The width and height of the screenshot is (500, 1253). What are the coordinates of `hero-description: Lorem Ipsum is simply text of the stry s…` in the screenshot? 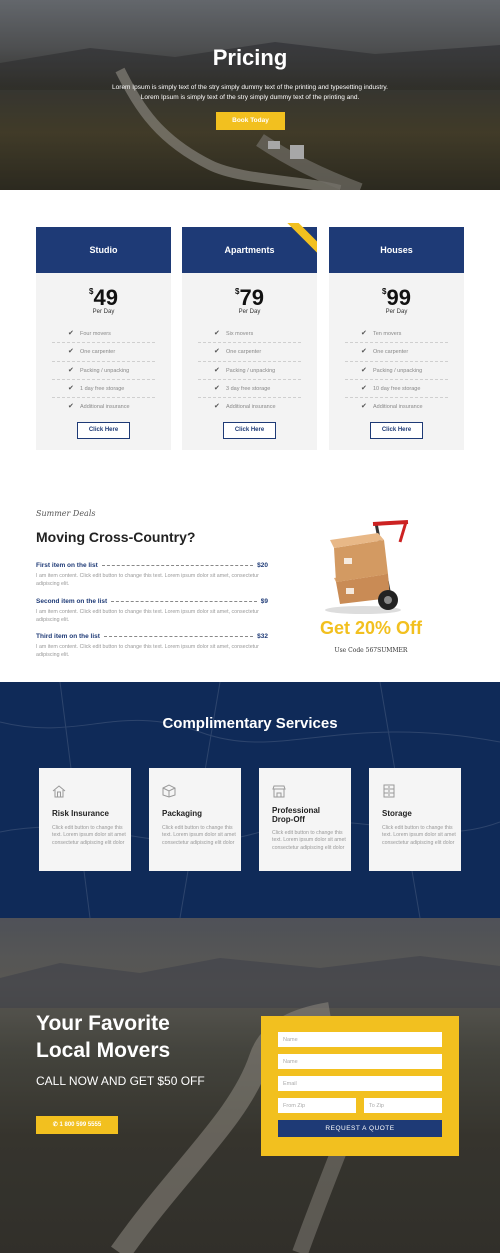 It's located at (250, 93).